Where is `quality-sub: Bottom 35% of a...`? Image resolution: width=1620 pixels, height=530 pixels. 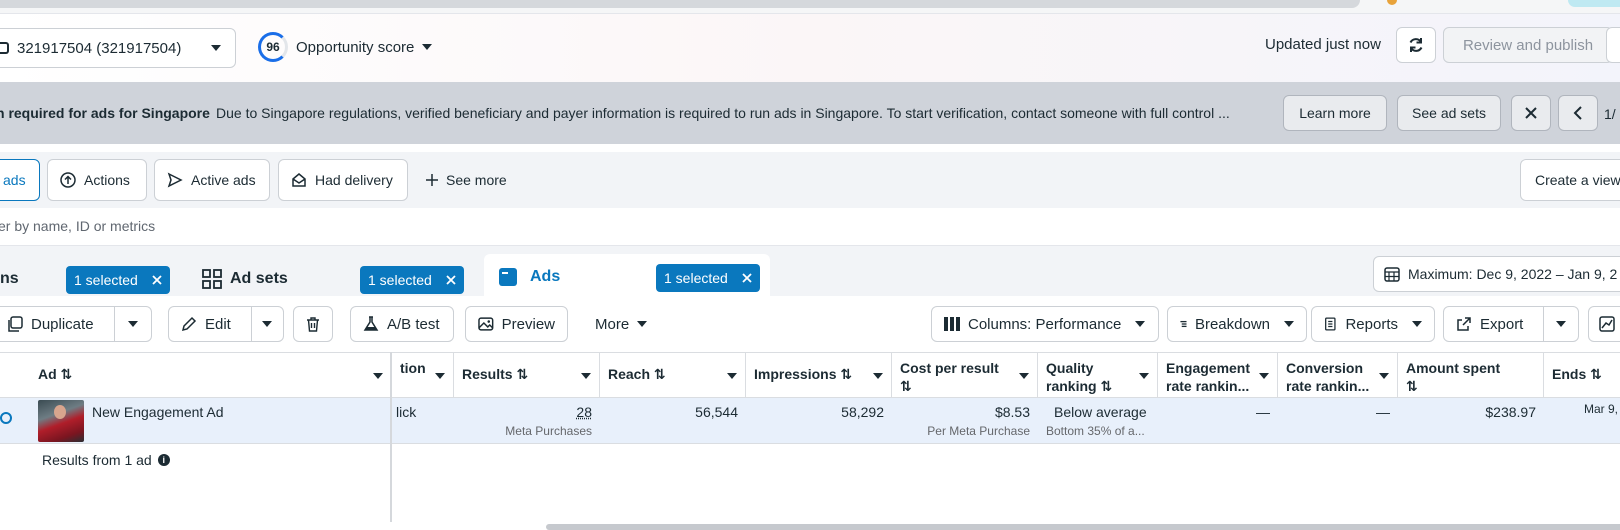 quality-sub: Bottom 35% of a... is located at coordinates (1095, 431).